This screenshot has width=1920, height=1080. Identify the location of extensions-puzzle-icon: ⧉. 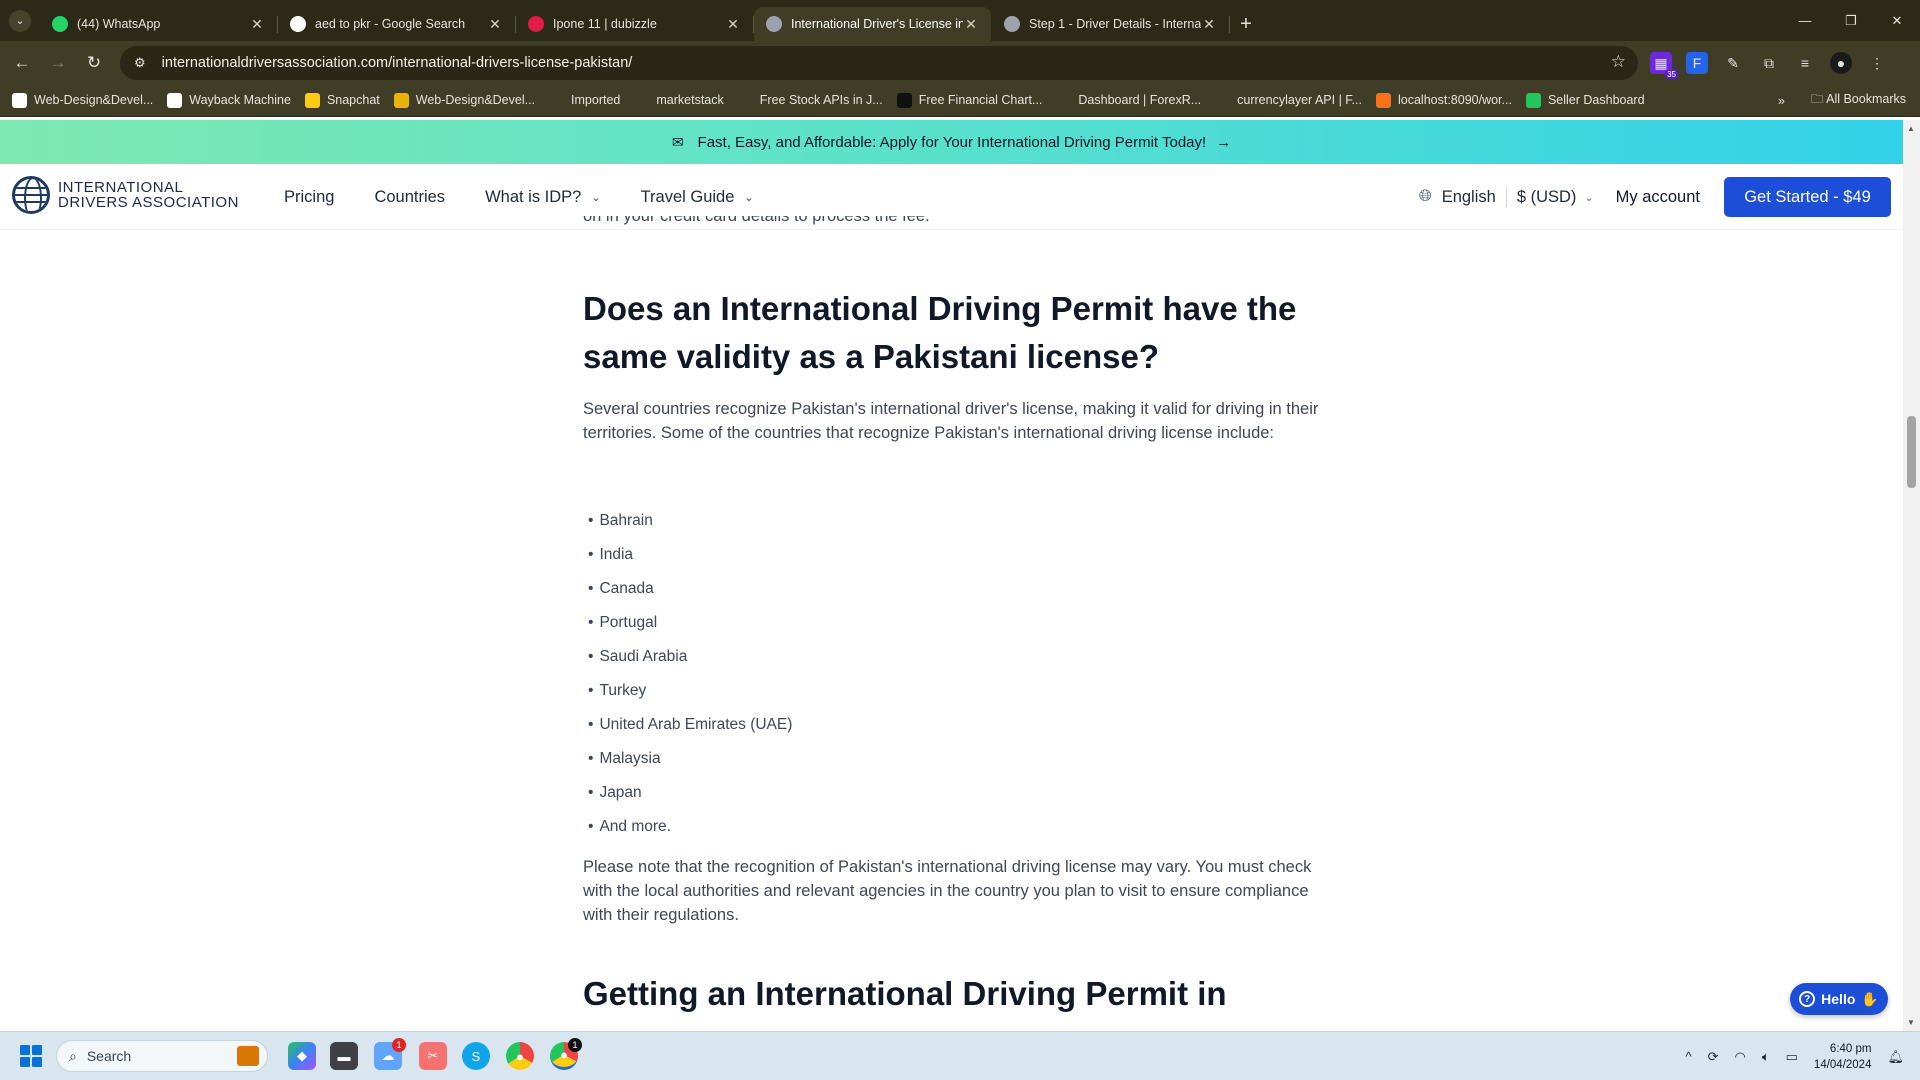
(1769, 63).